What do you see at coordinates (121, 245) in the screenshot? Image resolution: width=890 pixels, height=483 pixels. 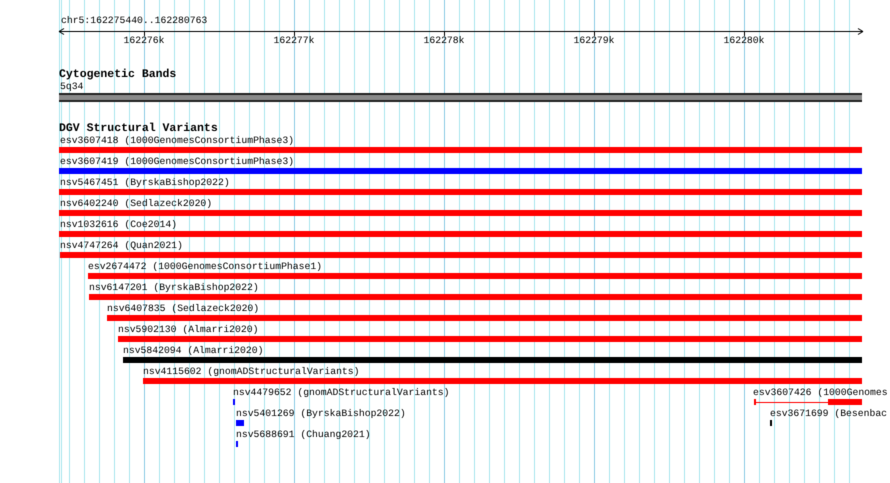 I see `feature-label: nsv4747264 (Quan2021)` at bounding box center [121, 245].